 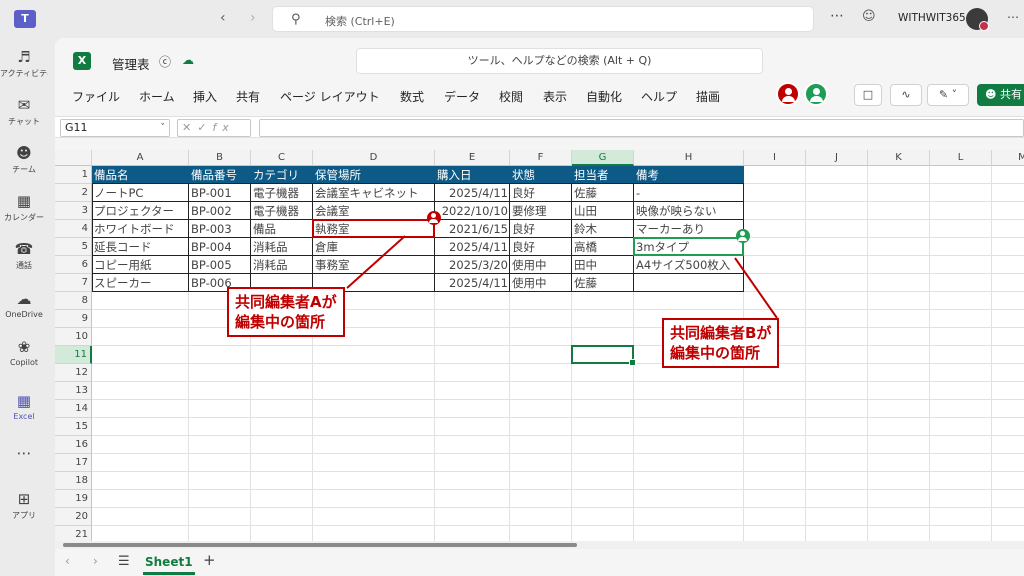 What do you see at coordinates (24, 453) in the screenshot?
I see `rail-more-apps: ⋯` at bounding box center [24, 453].